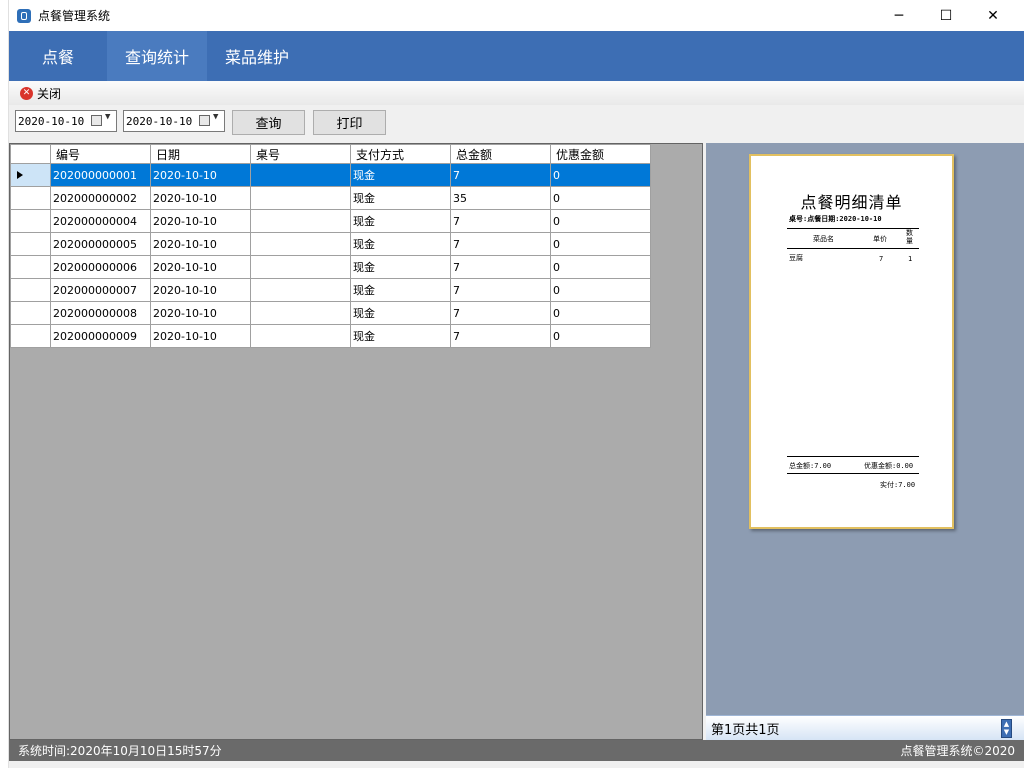  Describe the element at coordinates (120, 751) in the screenshot. I see `system-time: 系统时间:2020年10月10日15时57分` at that location.